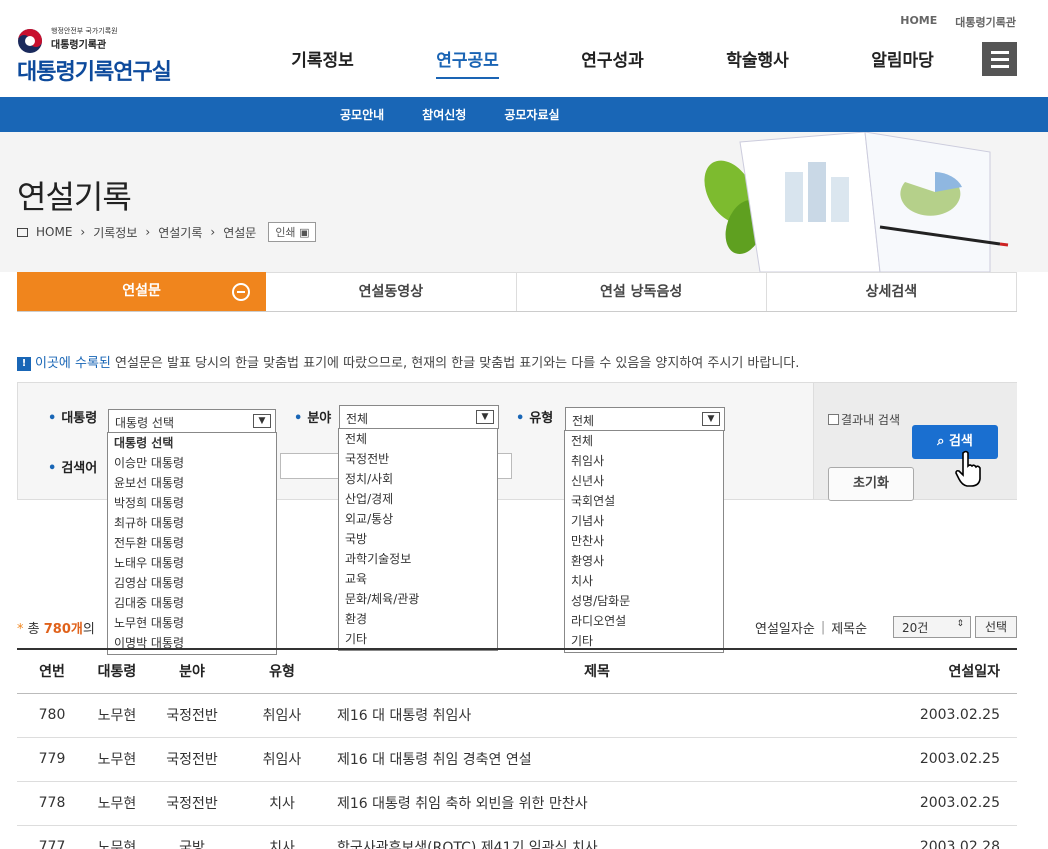  What do you see at coordinates (74, 197) in the screenshot?
I see `page-title: 연설기록` at bounding box center [74, 197].